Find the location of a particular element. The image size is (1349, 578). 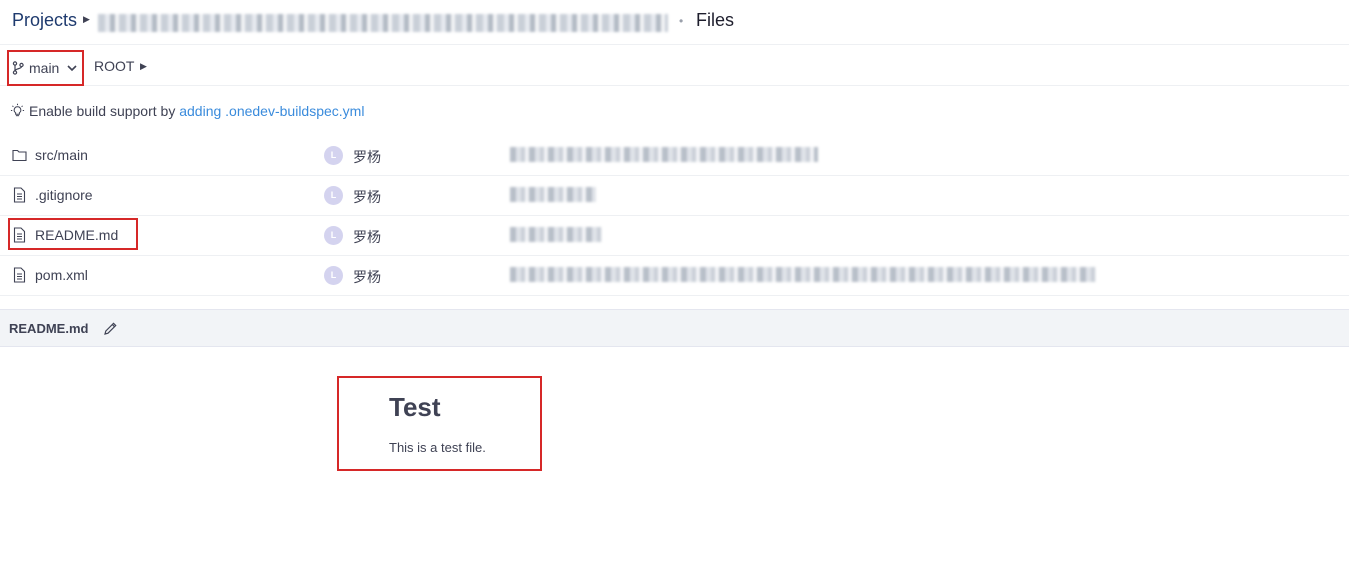

readme-highlight-box is located at coordinates (73, 234).